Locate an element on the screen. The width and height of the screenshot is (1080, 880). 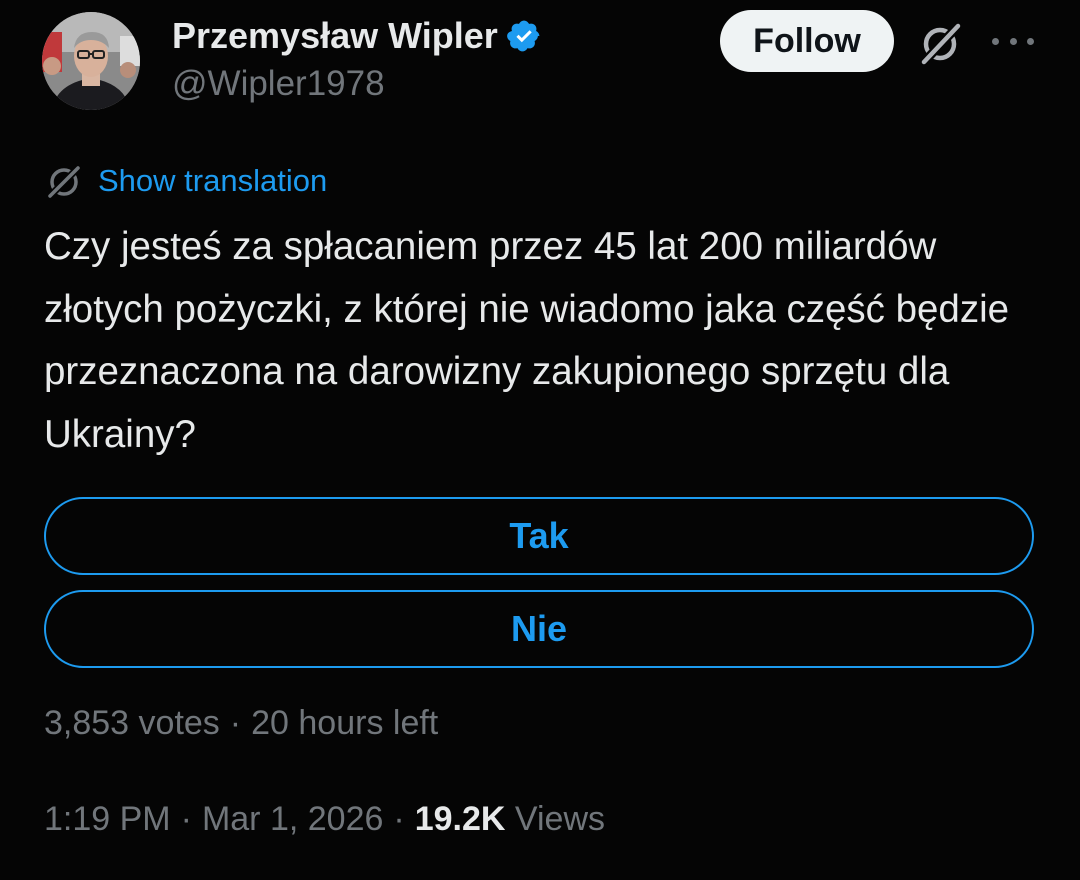
more-options-icon is located at coordinates (1013, 41).